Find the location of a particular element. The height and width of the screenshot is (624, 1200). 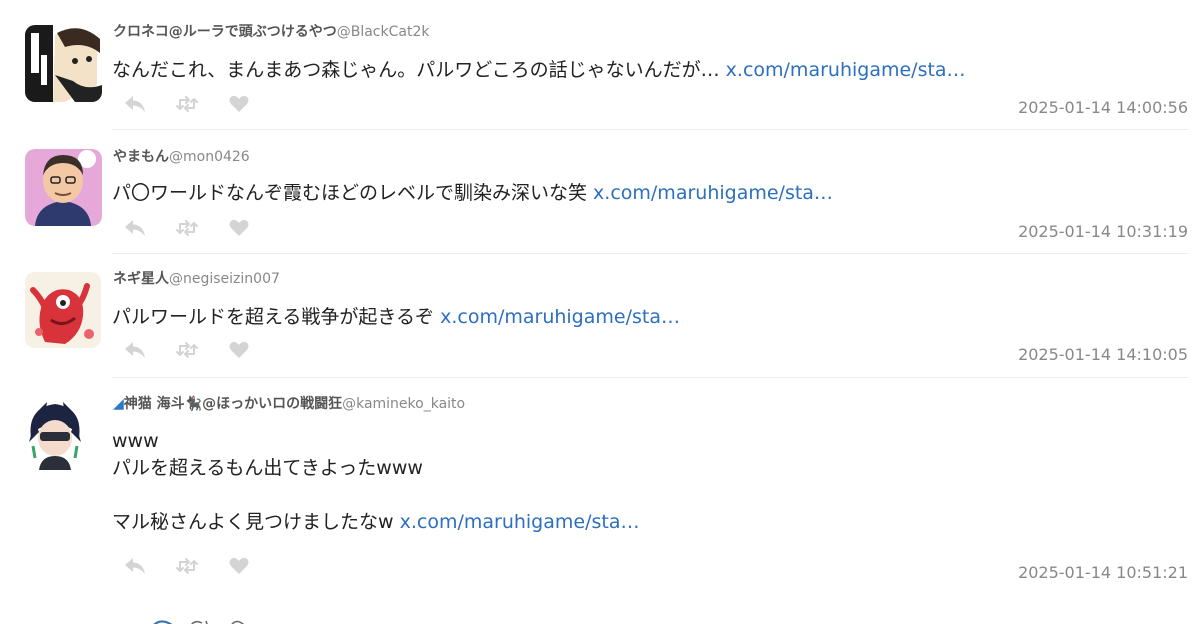

tweet-timestamp: 2025-01-14 14:10:05 is located at coordinates (1103, 354).